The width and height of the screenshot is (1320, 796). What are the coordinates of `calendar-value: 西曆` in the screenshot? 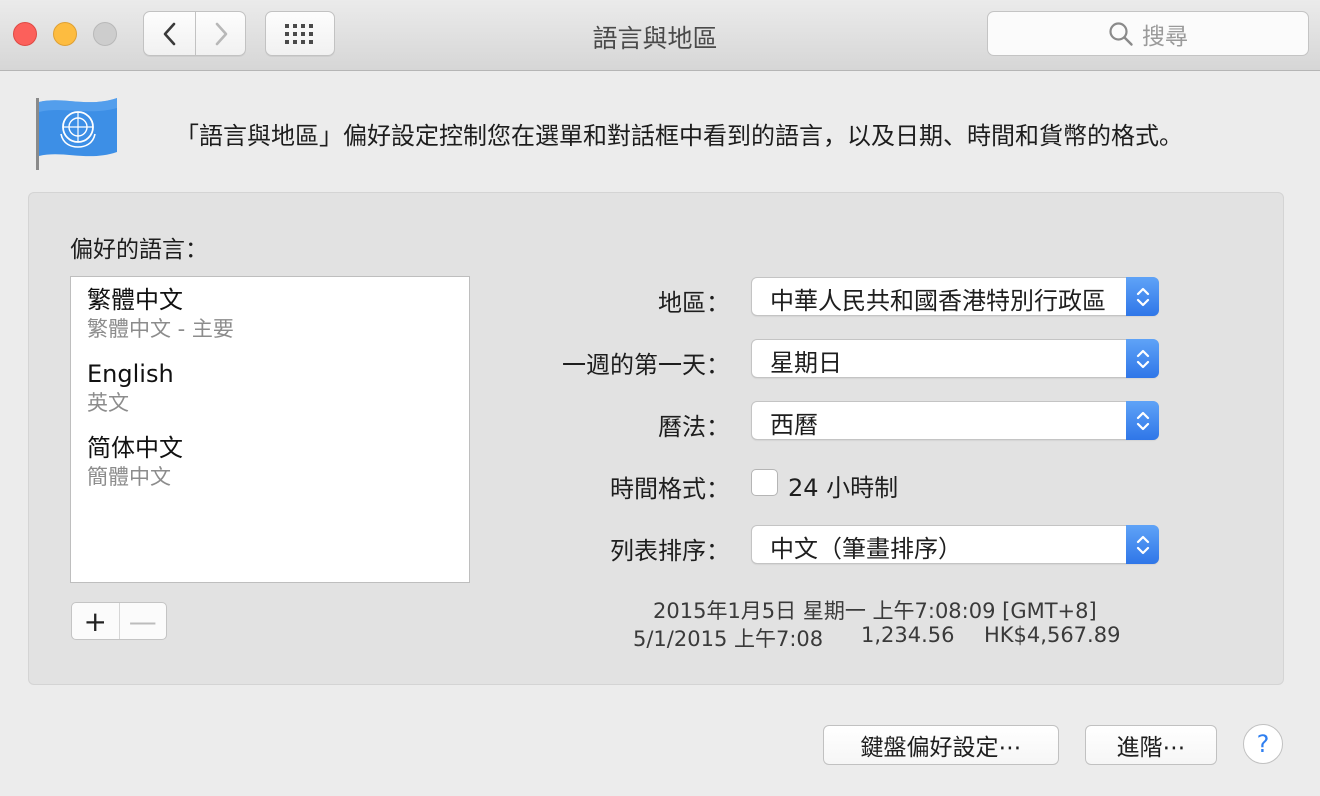 It's located at (794, 425).